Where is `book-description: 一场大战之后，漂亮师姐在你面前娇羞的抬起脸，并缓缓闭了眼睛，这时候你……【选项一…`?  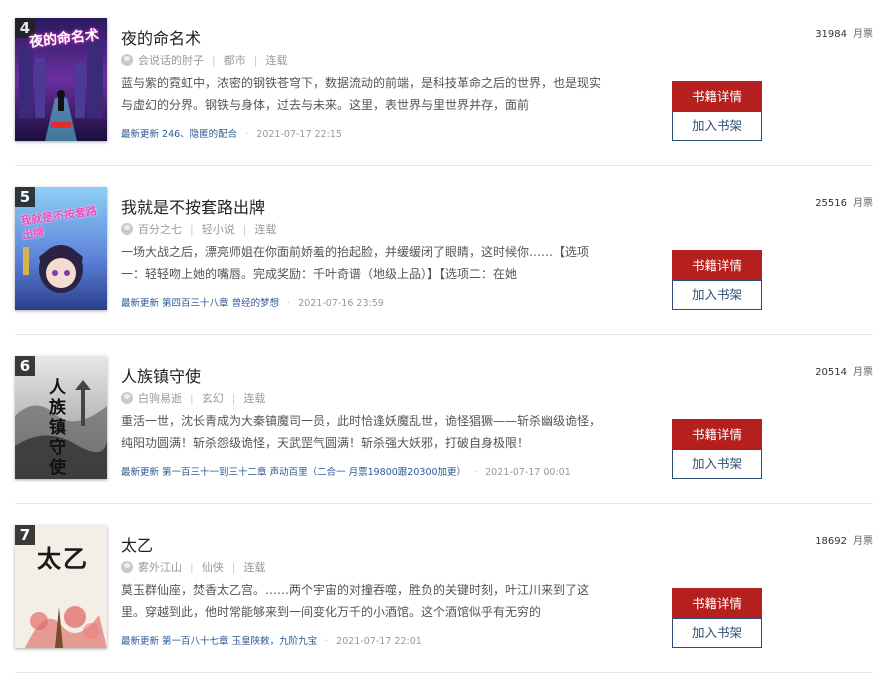 book-description: 一场大战之后，漂亮师姐在你面前娇羞的抬起脸，并缓缓闭了眼睛，这时候你……【选项一… is located at coordinates (355, 263).